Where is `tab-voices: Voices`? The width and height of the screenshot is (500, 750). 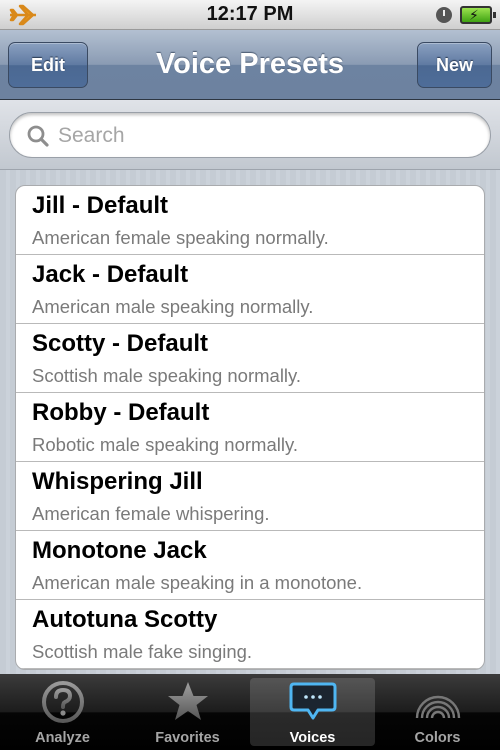
tab-voices: Voices is located at coordinates (312, 712).